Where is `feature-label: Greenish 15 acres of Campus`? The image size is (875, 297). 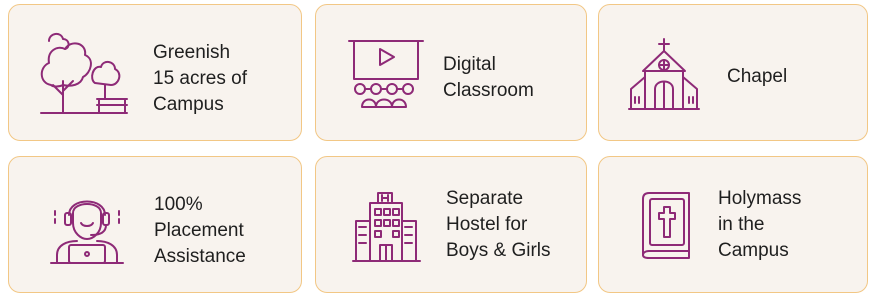 feature-label: Greenish 15 acres of Campus is located at coordinates (200, 78).